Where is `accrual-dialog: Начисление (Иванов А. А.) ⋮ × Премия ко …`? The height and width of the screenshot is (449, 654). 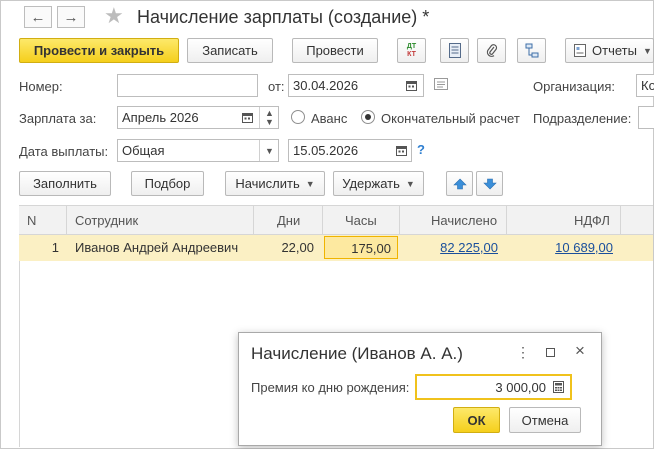 accrual-dialog: Начисление (Иванов А. А.) ⋮ × Премия ко … is located at coordinates (420, 389).